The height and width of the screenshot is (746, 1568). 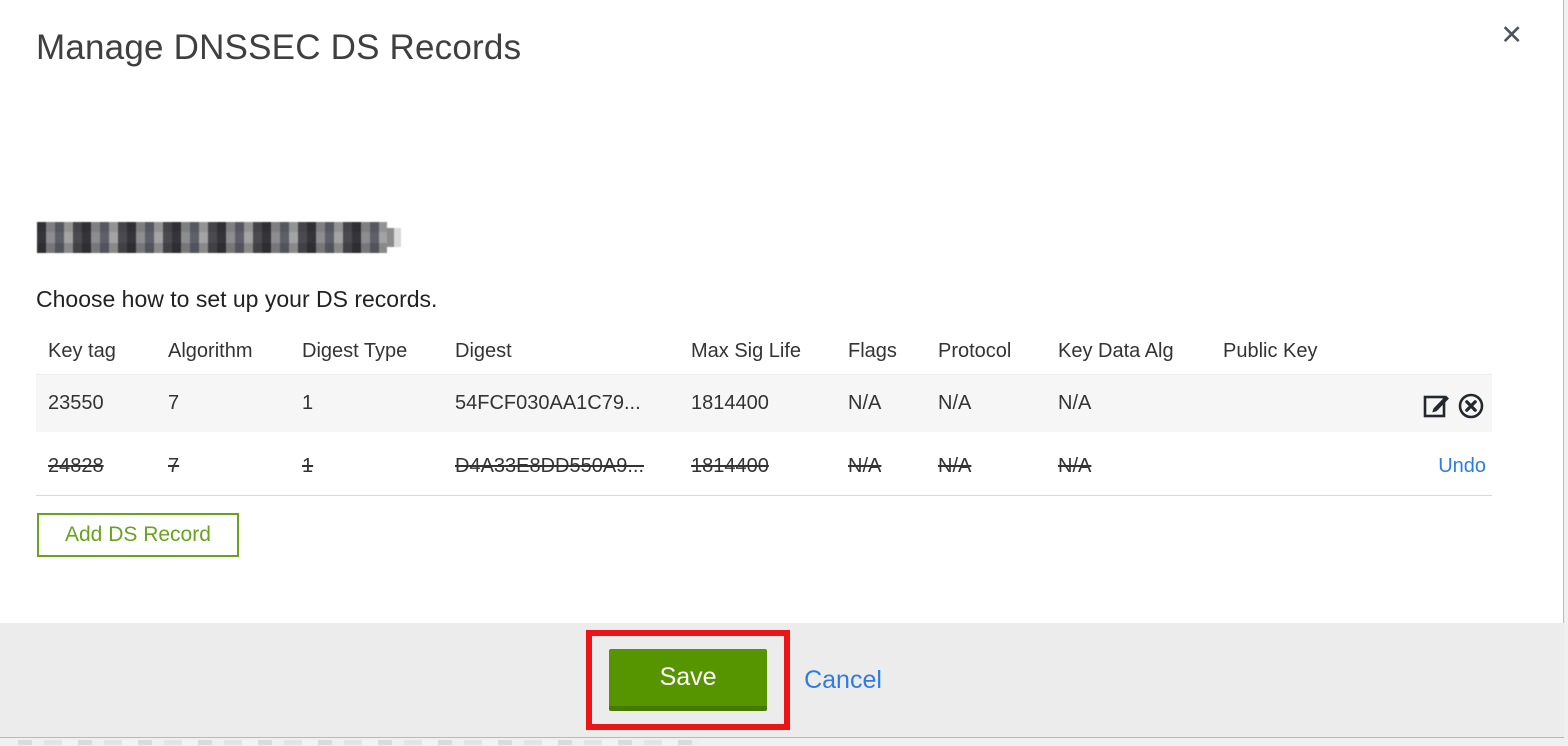 I want to click on add-ds-record-button: Add DS Record, so click(x=138, y=535).